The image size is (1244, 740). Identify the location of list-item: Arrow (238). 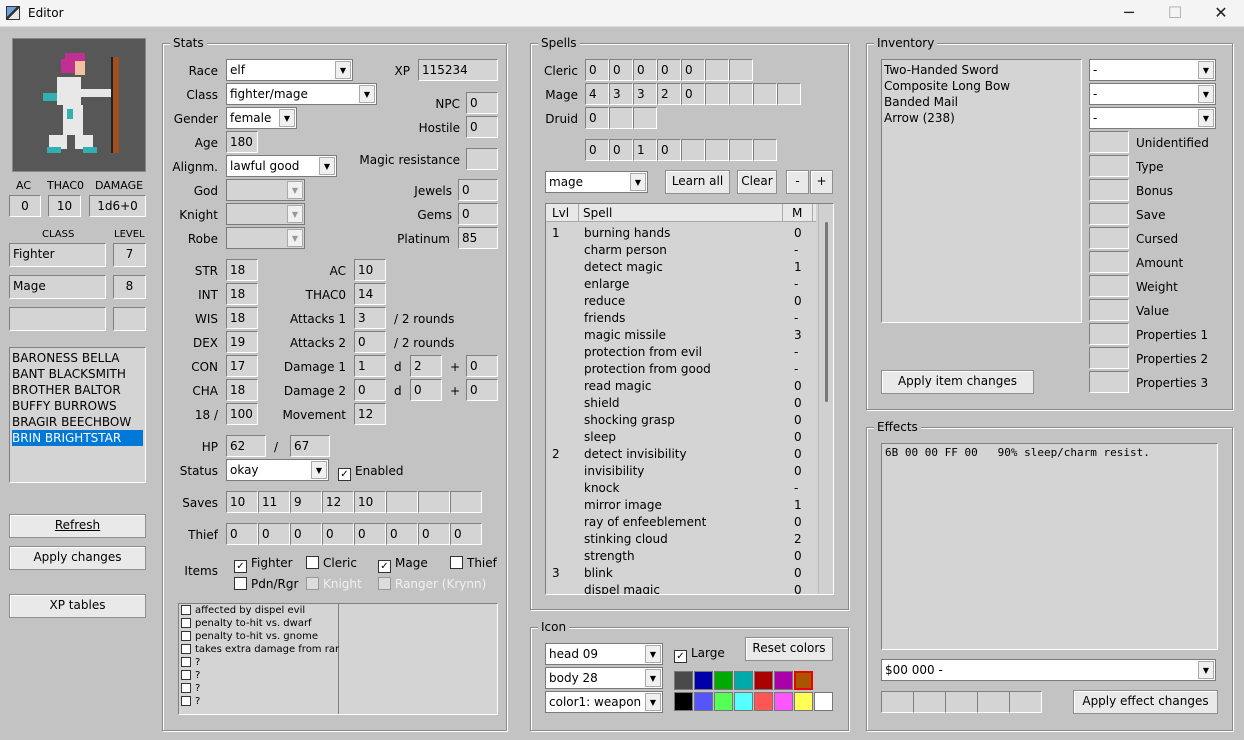
(981, 118).